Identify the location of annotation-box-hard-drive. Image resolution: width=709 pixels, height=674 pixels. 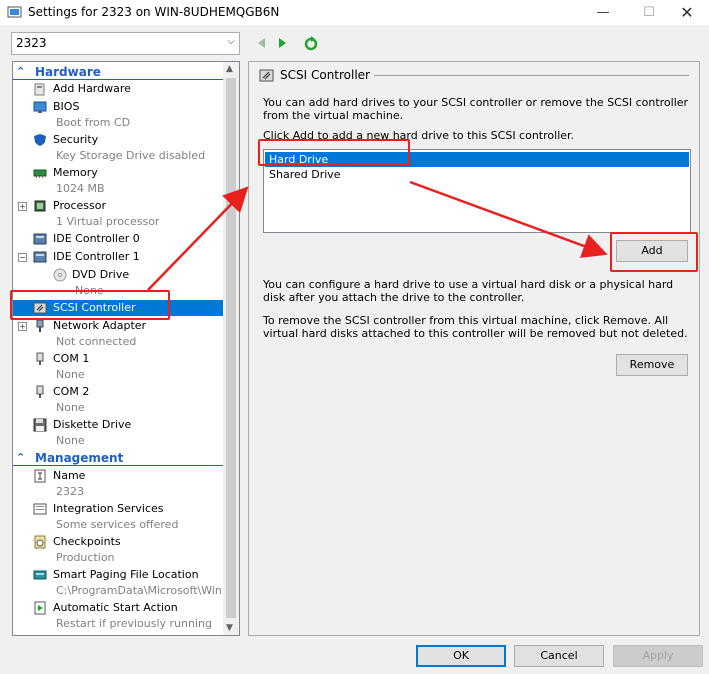
(334, 152).